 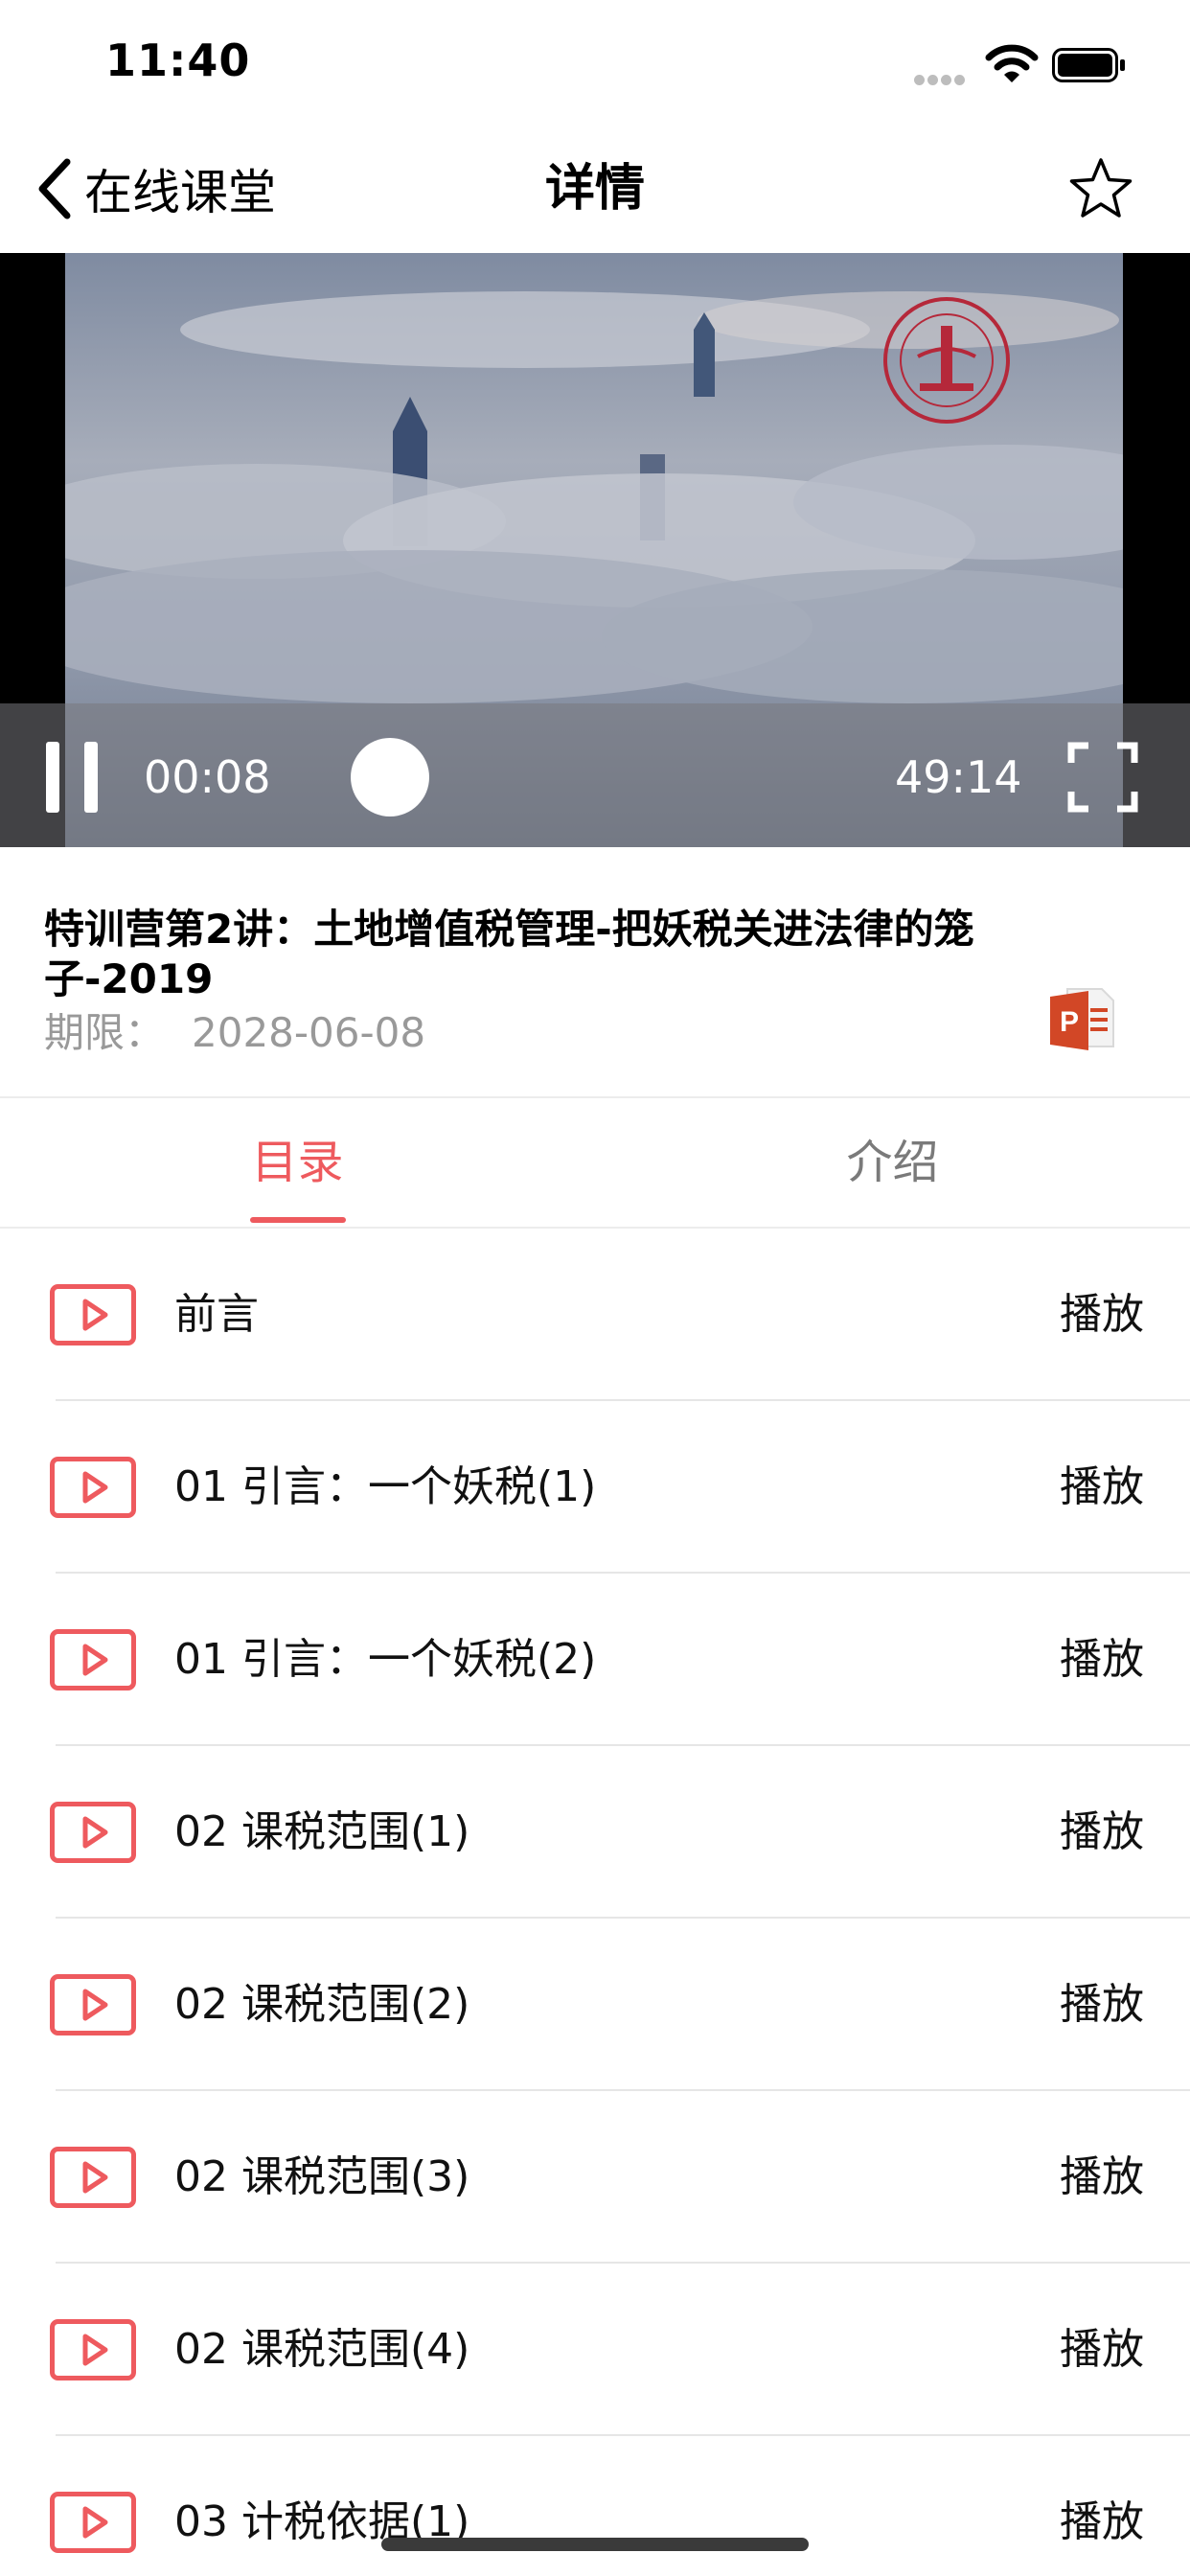 I want to click on star-icon, so click(x=1101, y=188).